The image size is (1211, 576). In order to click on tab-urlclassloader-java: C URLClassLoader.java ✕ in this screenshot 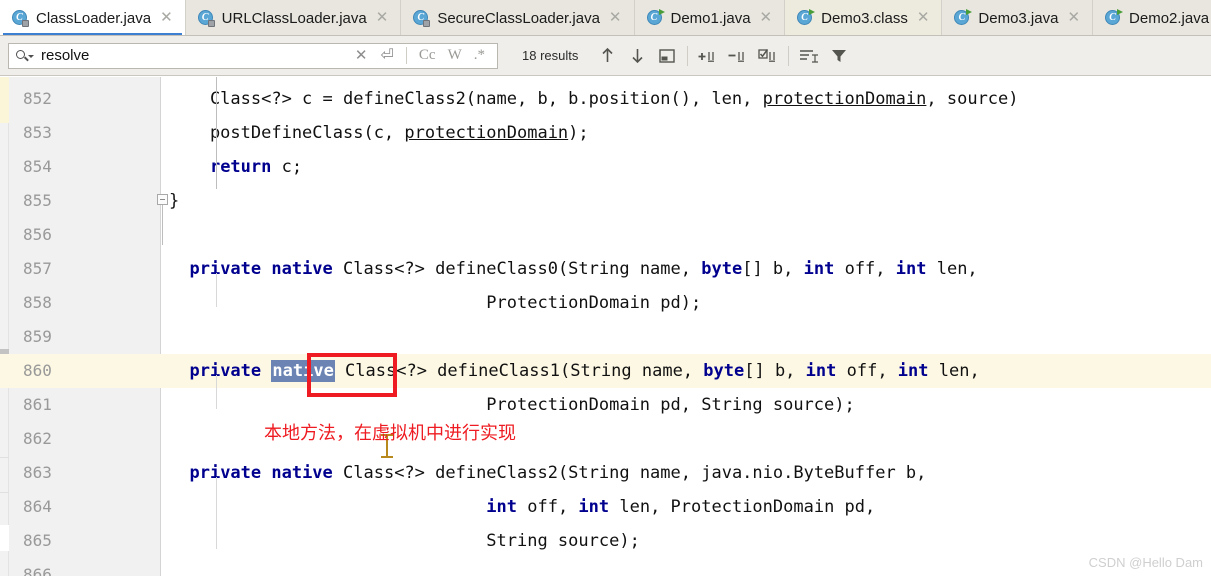, I will do `click(293, 17)`.